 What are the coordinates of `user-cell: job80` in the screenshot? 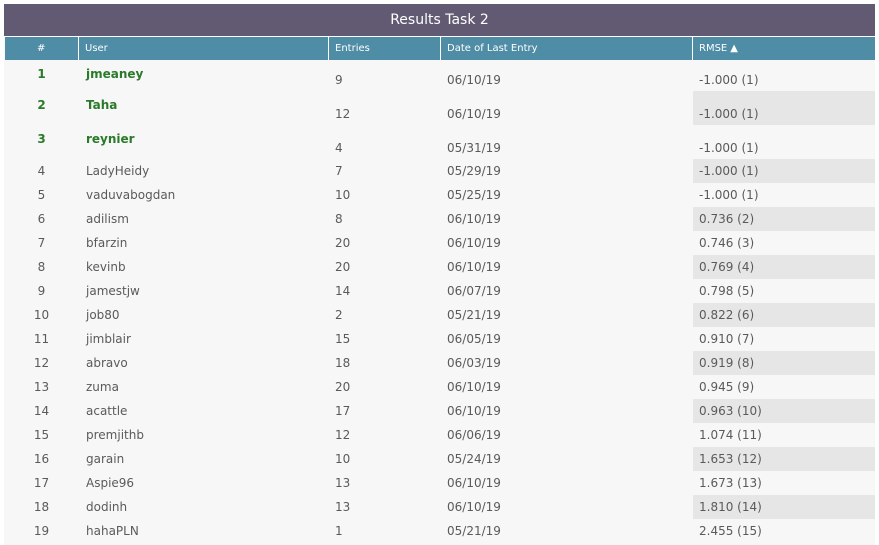 It's located at (204, 315).